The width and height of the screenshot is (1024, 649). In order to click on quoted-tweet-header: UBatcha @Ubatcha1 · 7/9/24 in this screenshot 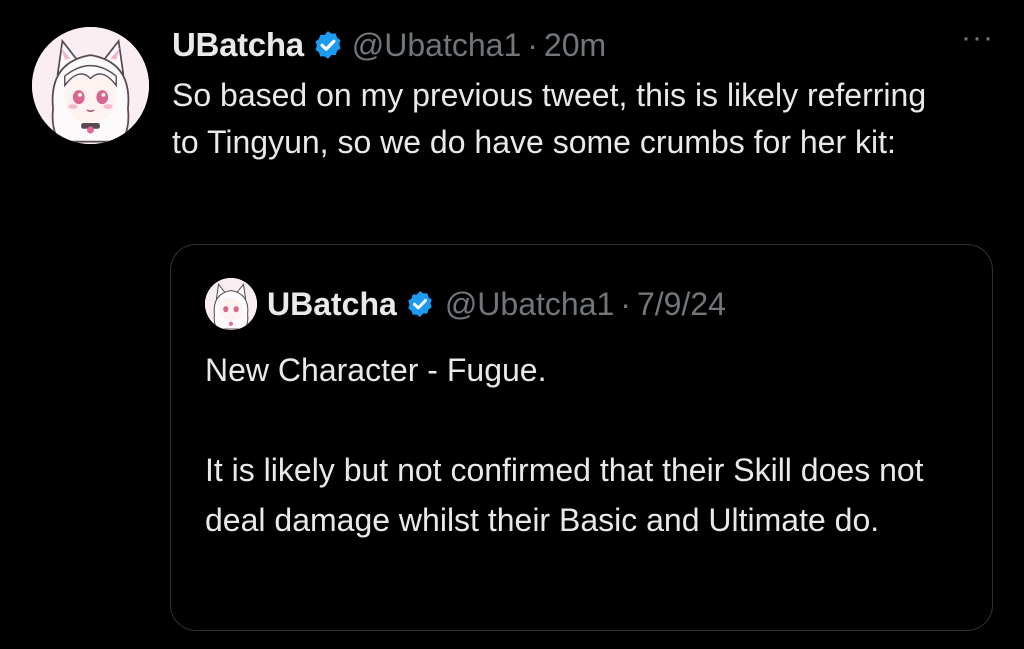, I will do `click(581, 304)`.